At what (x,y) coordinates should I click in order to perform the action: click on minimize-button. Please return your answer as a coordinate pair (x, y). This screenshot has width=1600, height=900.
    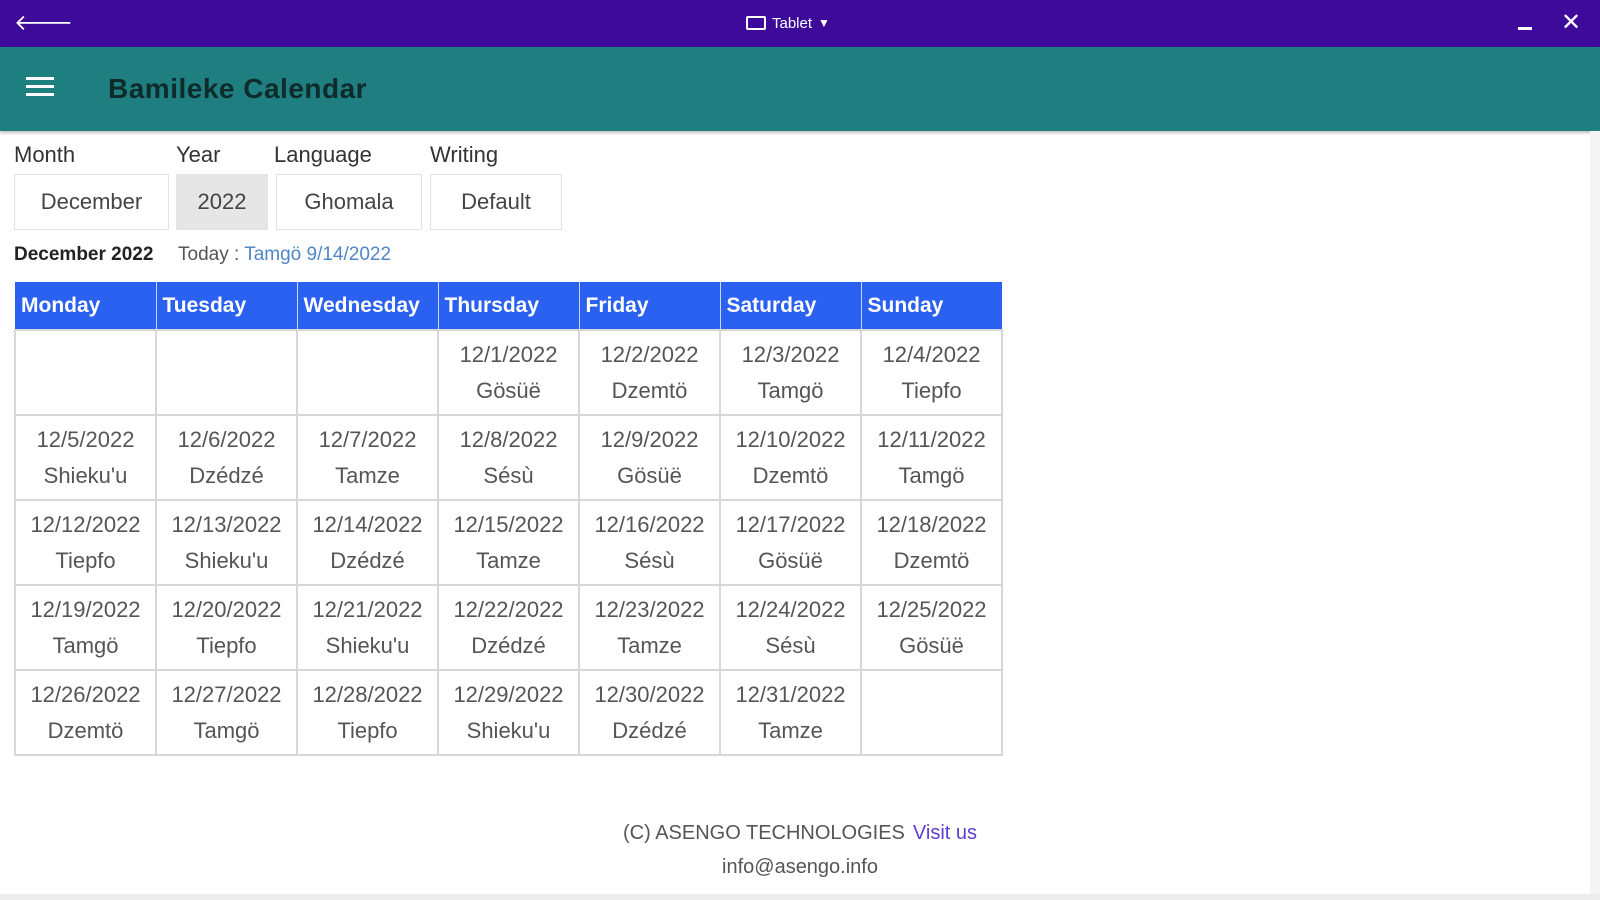
    Looking at the image, I should click on (1525, 23).